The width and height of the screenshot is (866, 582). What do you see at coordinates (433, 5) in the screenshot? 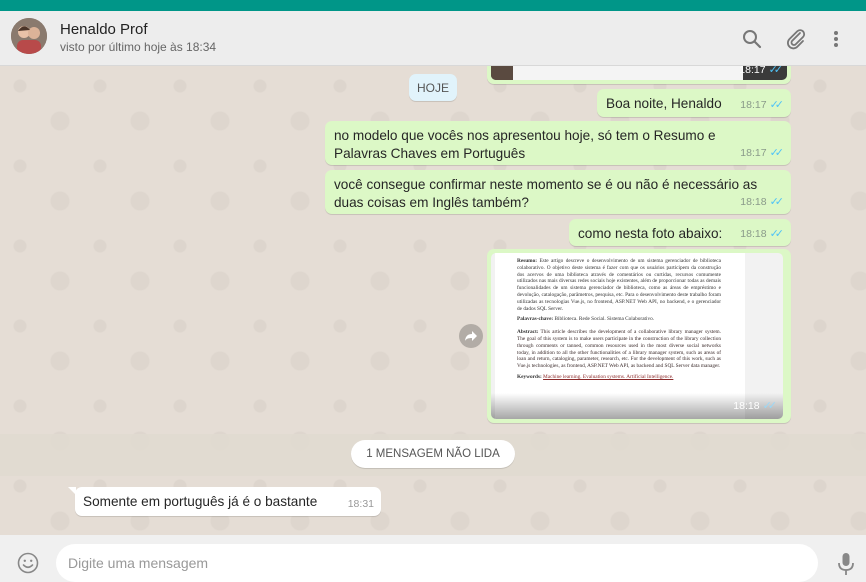
I see `top-accent-bar` at bounding box center [433, 5].